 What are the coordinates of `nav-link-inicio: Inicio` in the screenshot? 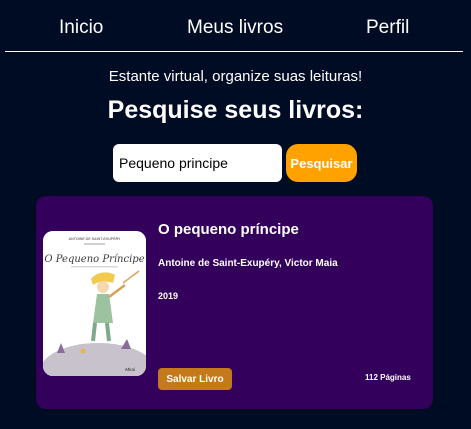 It's located at (81, 28).